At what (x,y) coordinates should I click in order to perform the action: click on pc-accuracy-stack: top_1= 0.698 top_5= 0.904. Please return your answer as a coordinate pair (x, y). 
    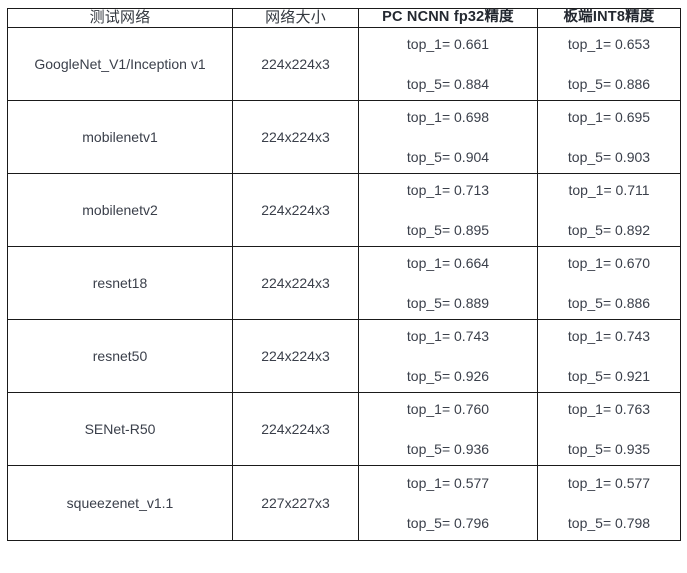
    Looking at the image, I should click on (448, 137).